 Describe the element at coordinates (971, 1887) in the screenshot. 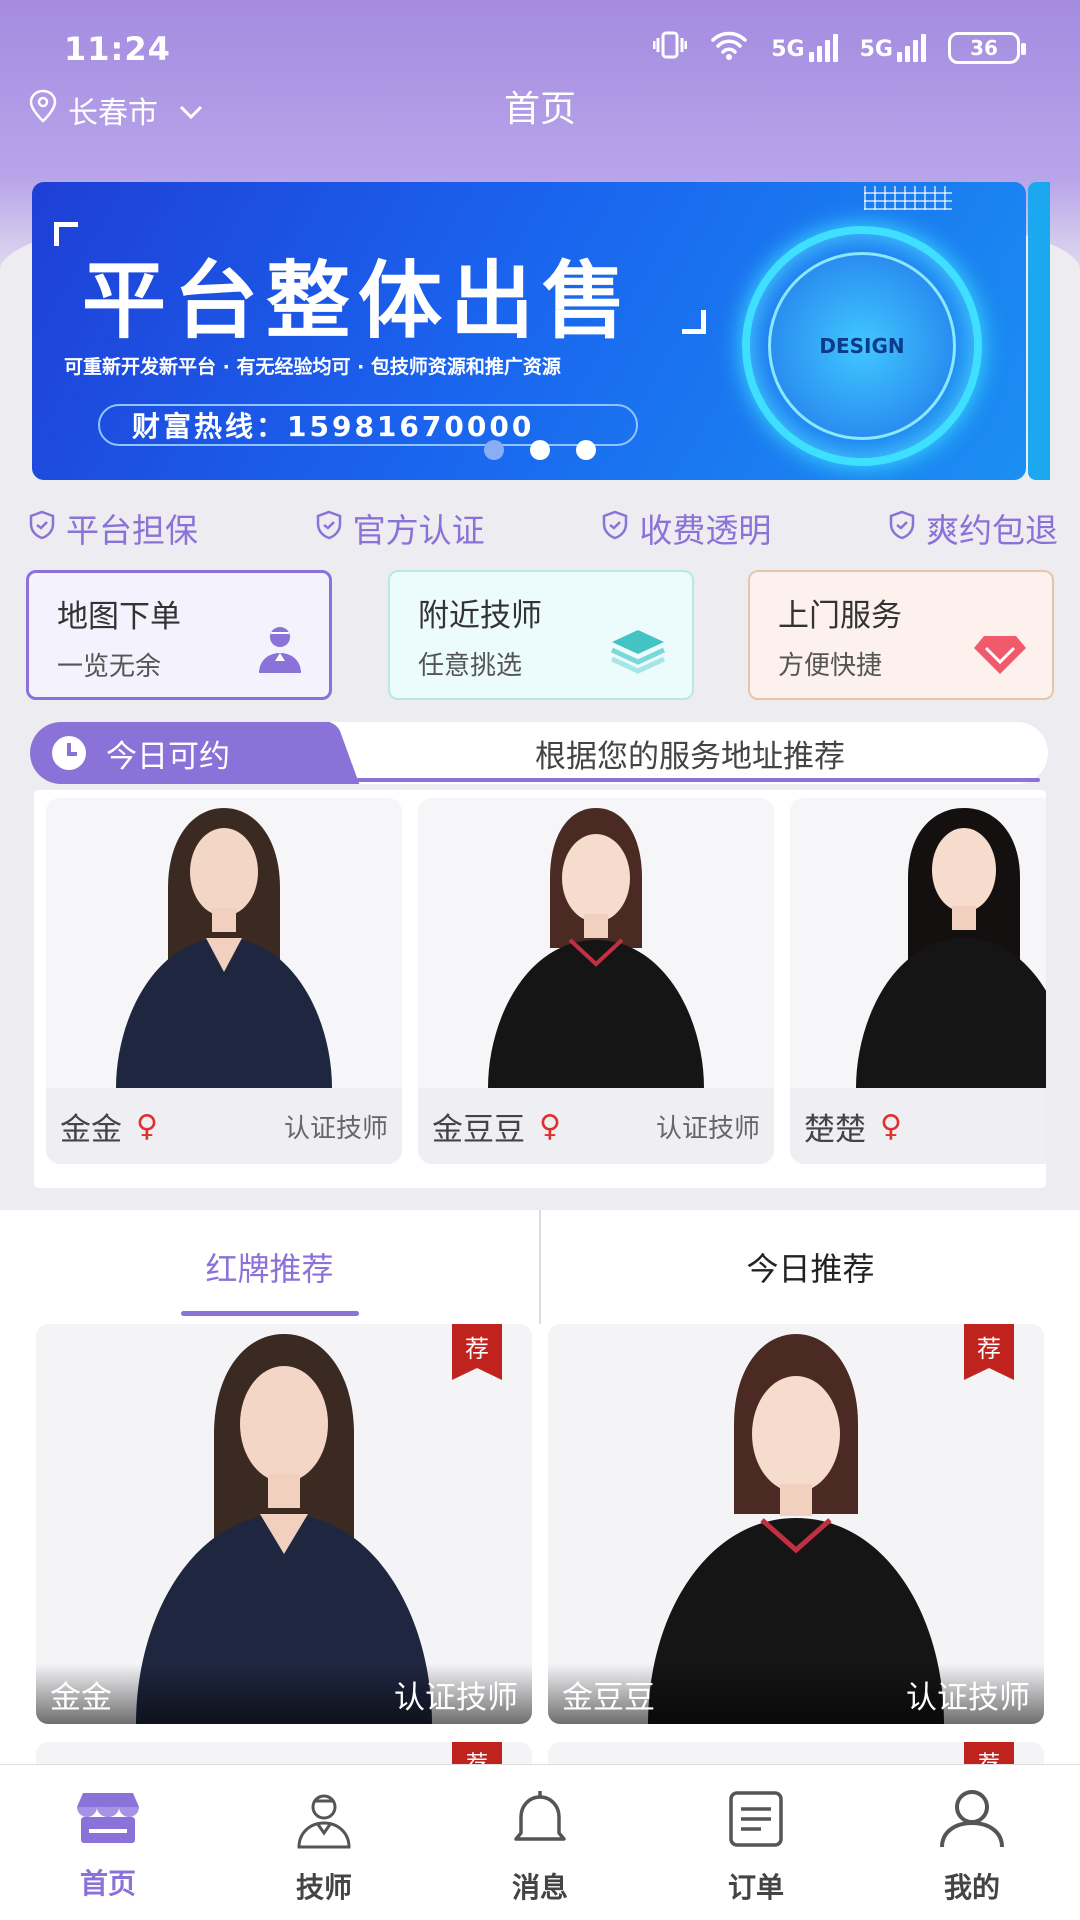

I see `nav-label: 我的` at that location.